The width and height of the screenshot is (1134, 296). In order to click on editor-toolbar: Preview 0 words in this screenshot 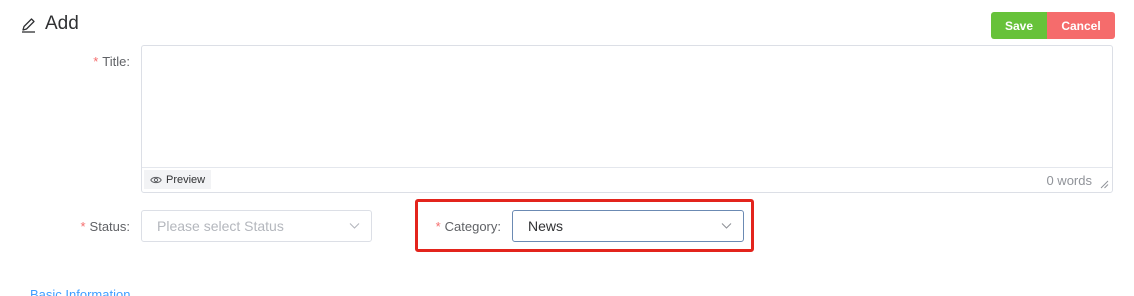, I will do `click(627, 179)`.